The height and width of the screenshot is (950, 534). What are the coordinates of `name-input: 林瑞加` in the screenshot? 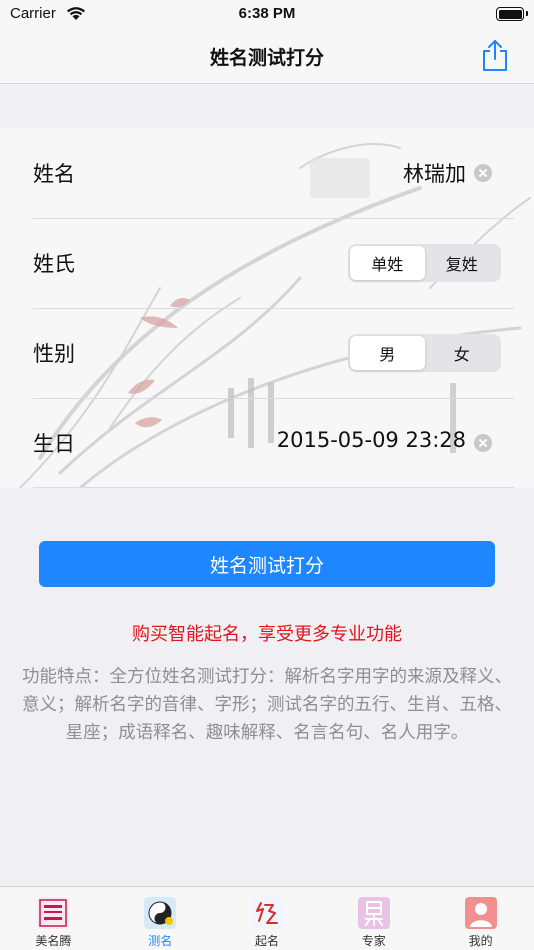 It's located at (434, 173).